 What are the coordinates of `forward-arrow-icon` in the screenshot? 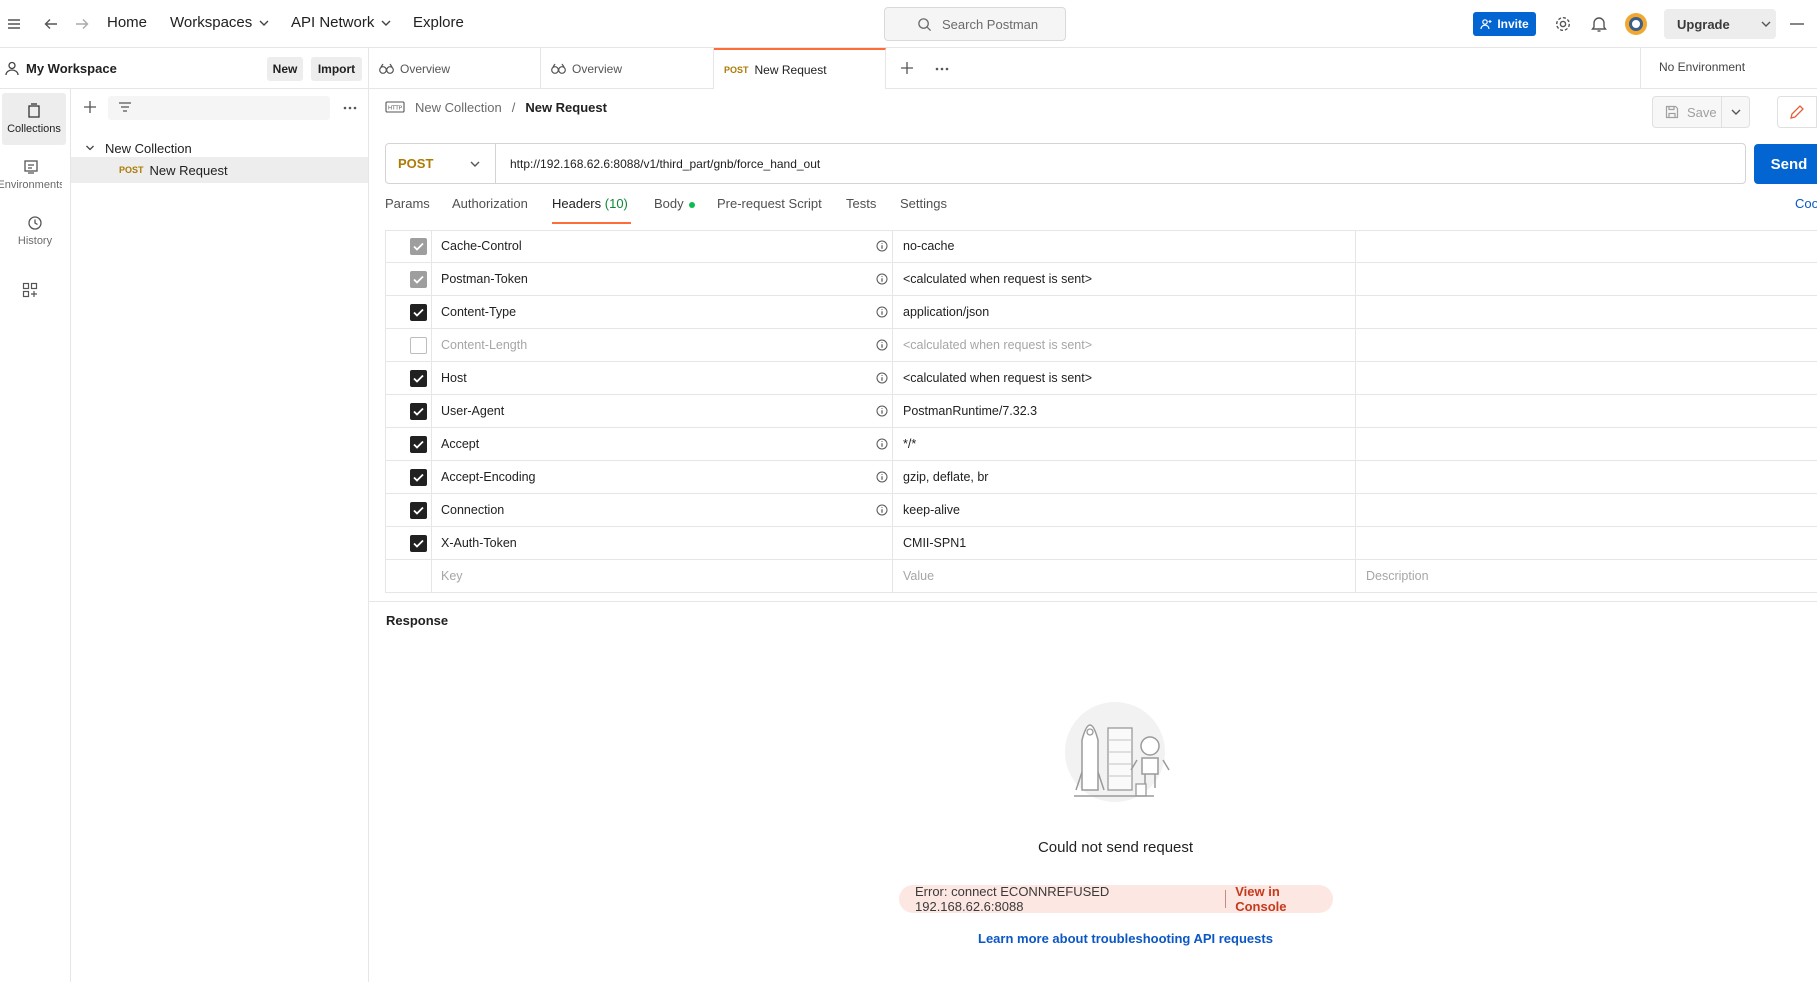 It's located at (82, 24).